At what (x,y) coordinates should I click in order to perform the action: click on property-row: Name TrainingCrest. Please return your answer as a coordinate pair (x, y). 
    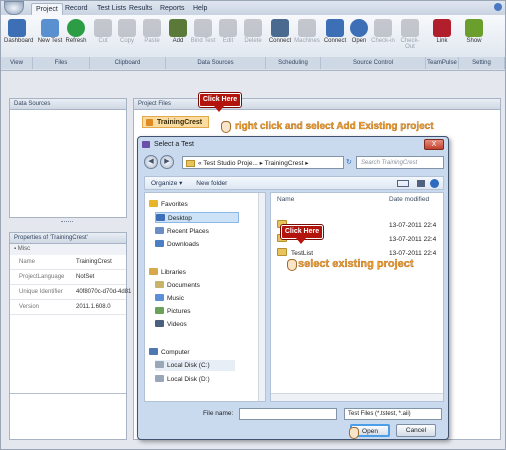
    Looking at the image, I should click on (68, 262).